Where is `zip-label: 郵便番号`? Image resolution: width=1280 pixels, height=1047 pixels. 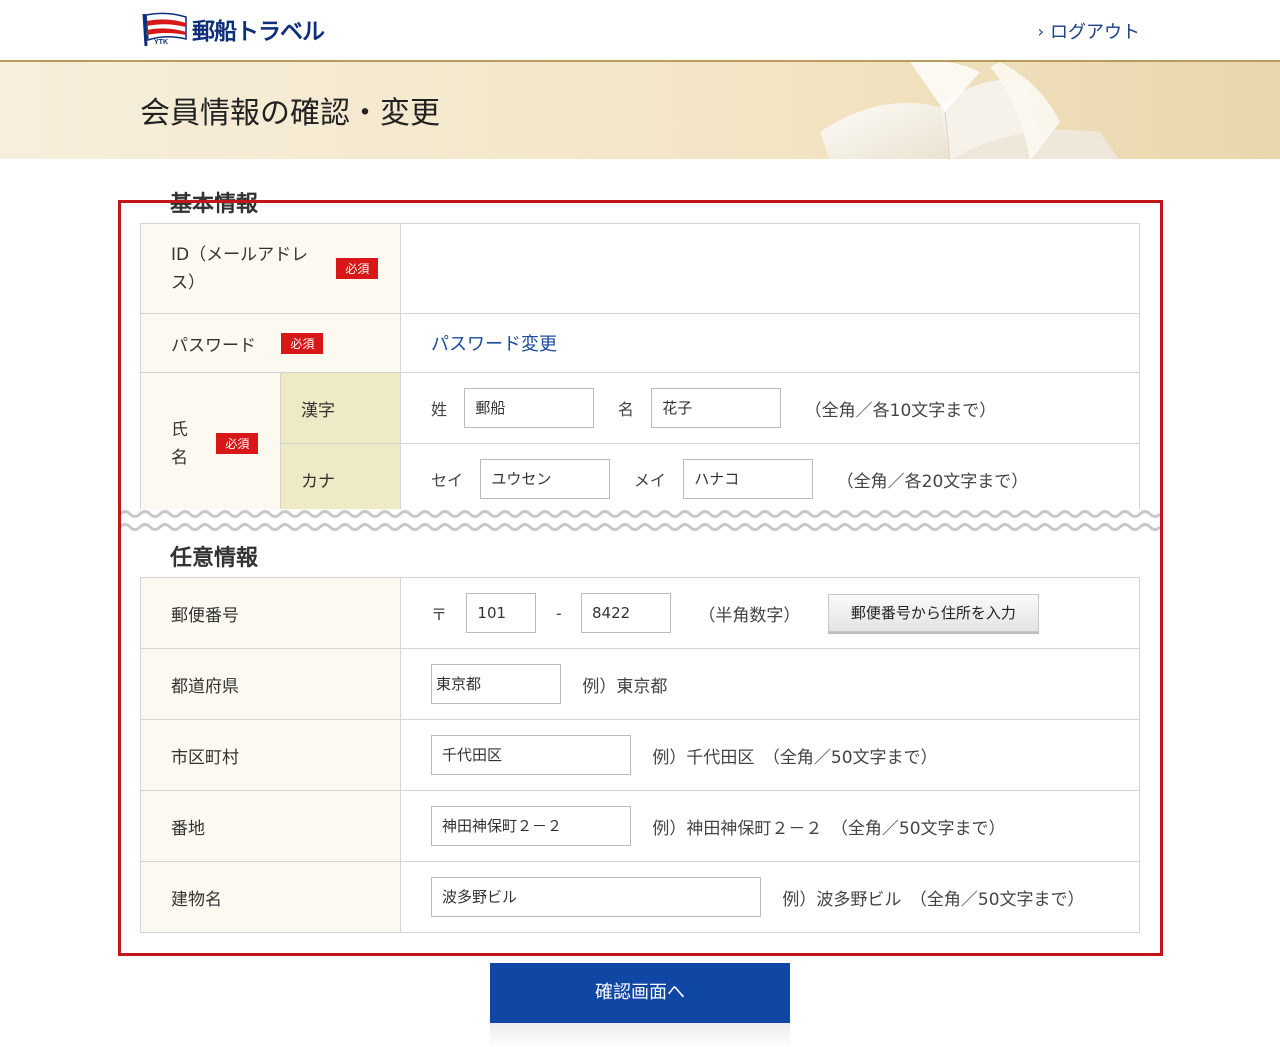
zip-label: 郵便番号 is located at coordinates (270, 613).